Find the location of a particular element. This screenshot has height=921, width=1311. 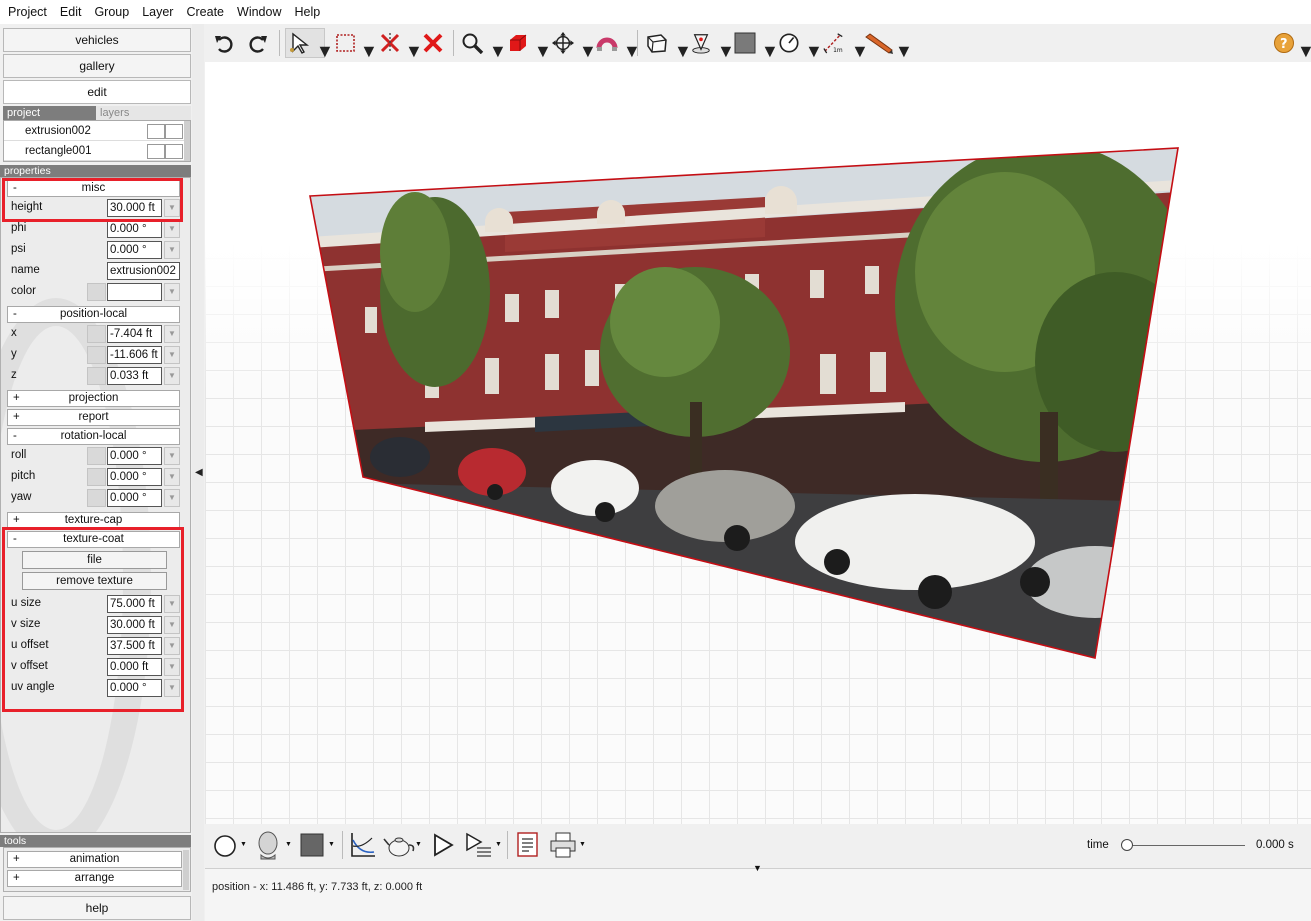

tab-layers: layers is located at coordinates (143, 113).